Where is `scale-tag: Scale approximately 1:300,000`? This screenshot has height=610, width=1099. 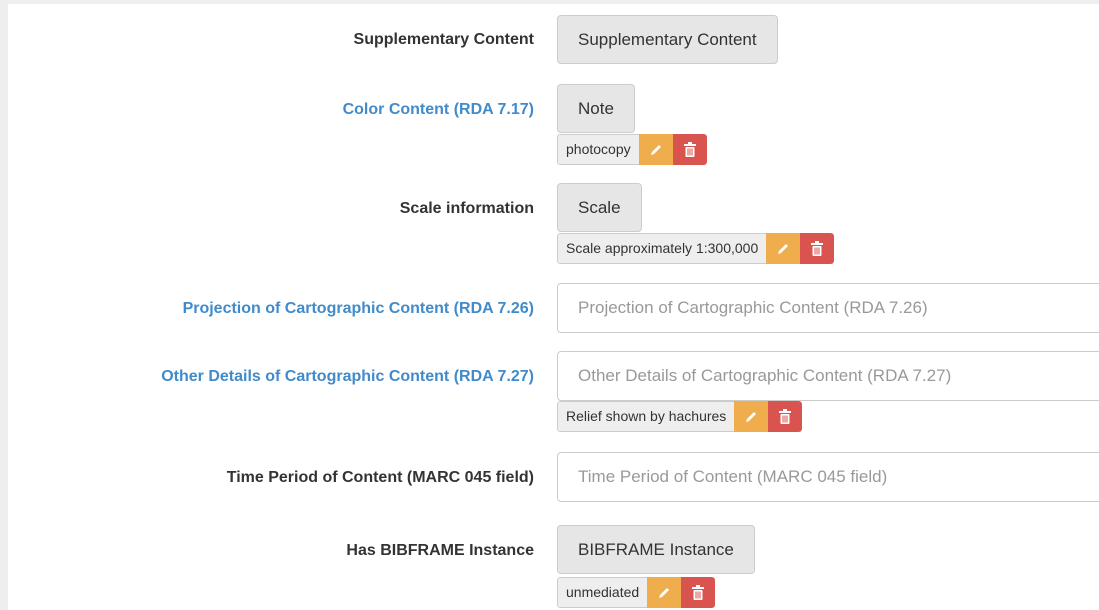
scale-tag: Scale approximately 1:300,000 is located at coordinates (696, 248).